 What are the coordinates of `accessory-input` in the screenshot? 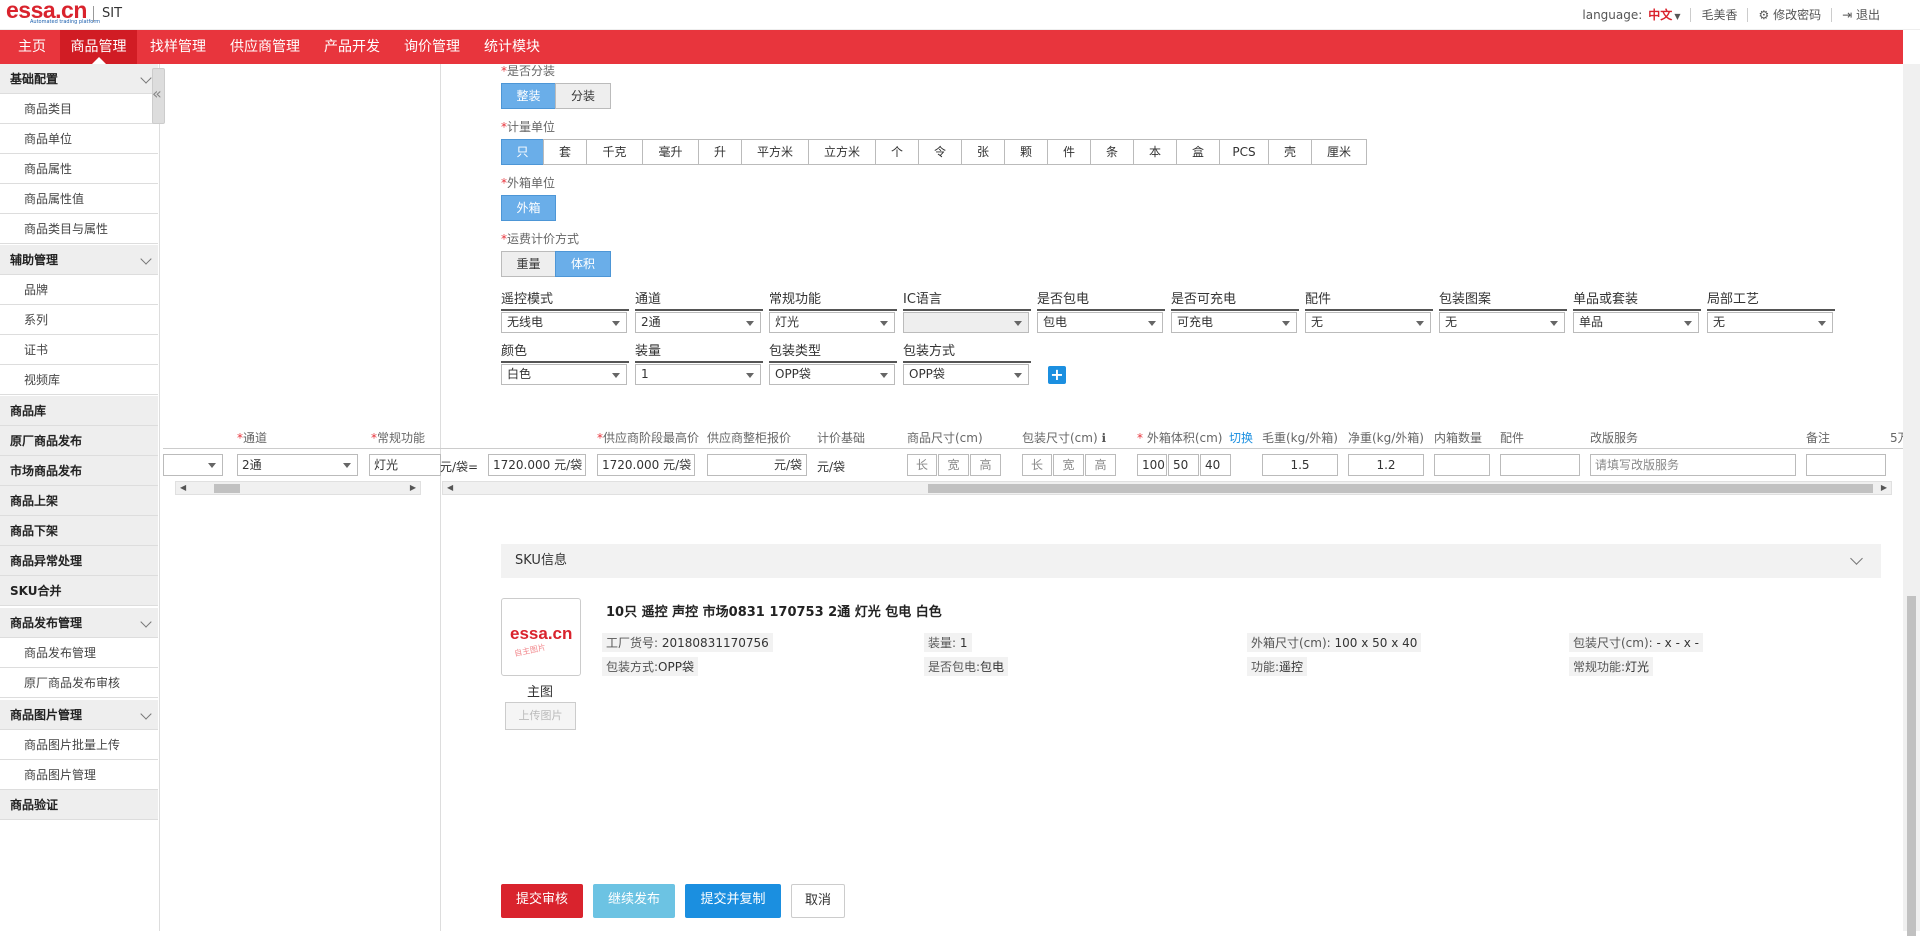 It's located at (1540, 465).